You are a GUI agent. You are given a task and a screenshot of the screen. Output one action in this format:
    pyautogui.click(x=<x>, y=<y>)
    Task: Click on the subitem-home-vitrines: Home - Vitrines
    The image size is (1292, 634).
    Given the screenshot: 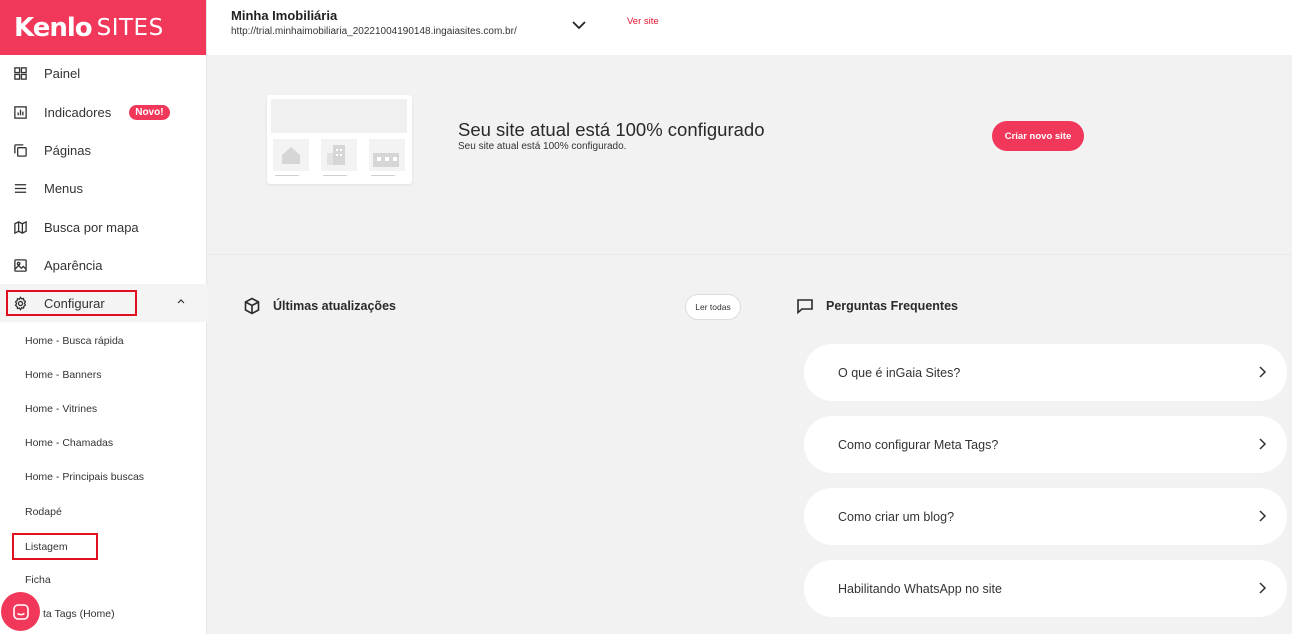 What is the action you would take?
    pyautogui.click(x=61, y=409)
    